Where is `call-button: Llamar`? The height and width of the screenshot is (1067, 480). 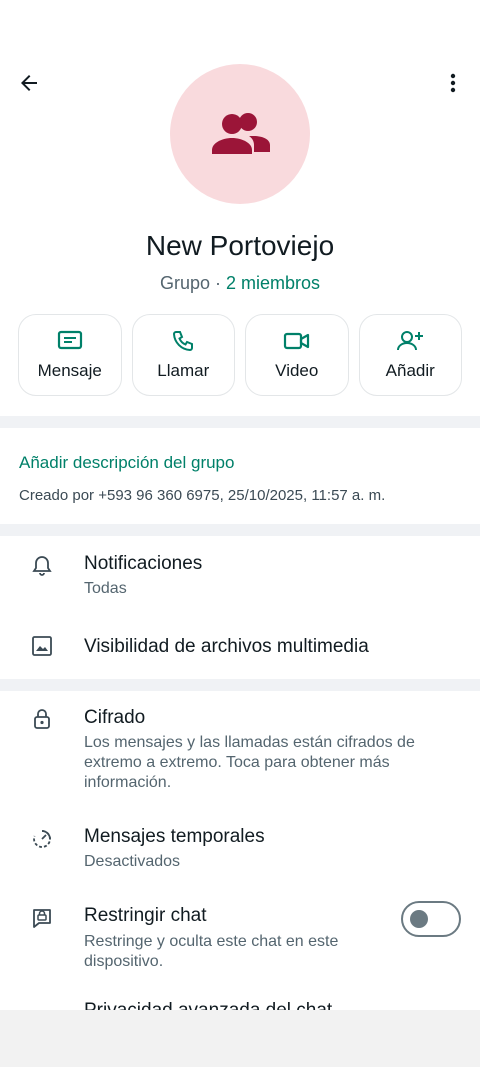 call-button: Llamar is located at coordinates (183, 355).